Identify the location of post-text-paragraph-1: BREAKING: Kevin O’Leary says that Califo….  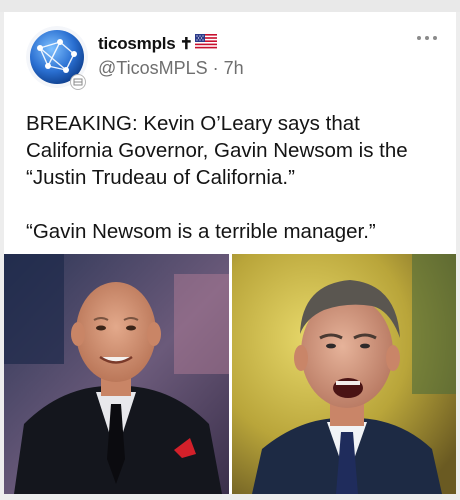
(217, 150).